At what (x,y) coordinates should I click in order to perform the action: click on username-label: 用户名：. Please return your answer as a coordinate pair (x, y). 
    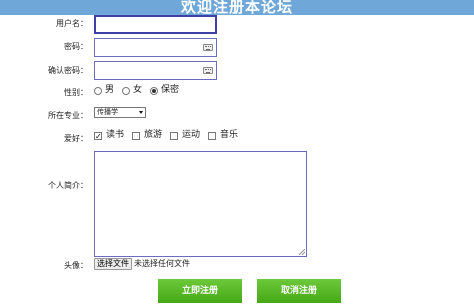
    Looking at the image, I should click on (72, 23).